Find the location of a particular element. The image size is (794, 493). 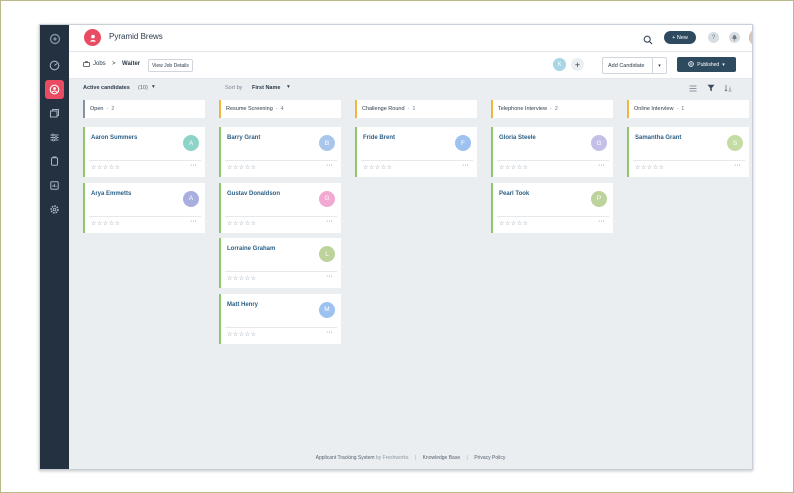

clipboard-icon is located at coordinates (54, 161).